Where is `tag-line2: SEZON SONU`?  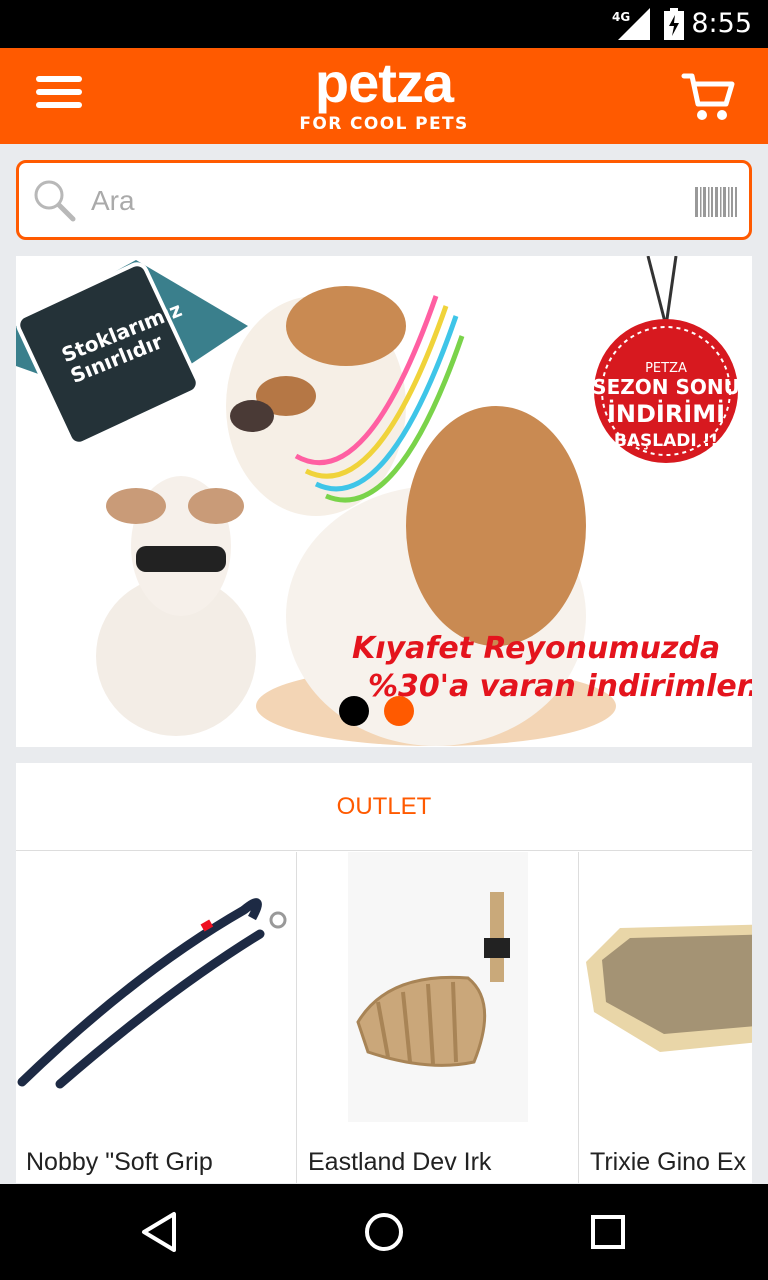
tag-line2: SEZON SONU is located at coordinates (666, 387).